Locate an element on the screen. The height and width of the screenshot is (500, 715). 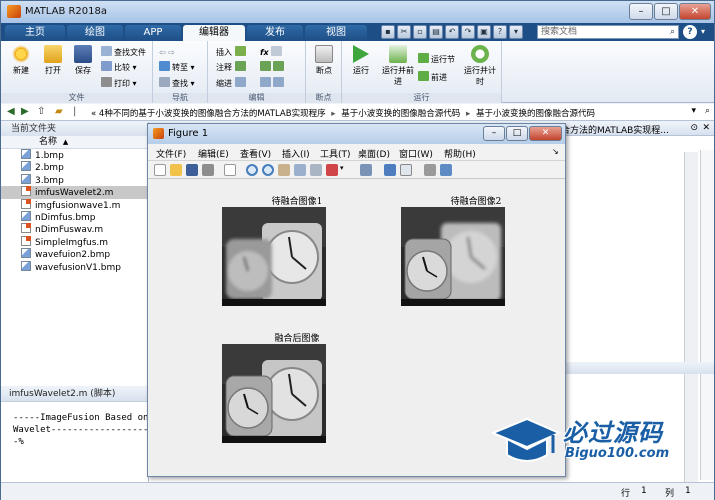
copy-quick-icon: ▫ is located at coordinates (420, 32).